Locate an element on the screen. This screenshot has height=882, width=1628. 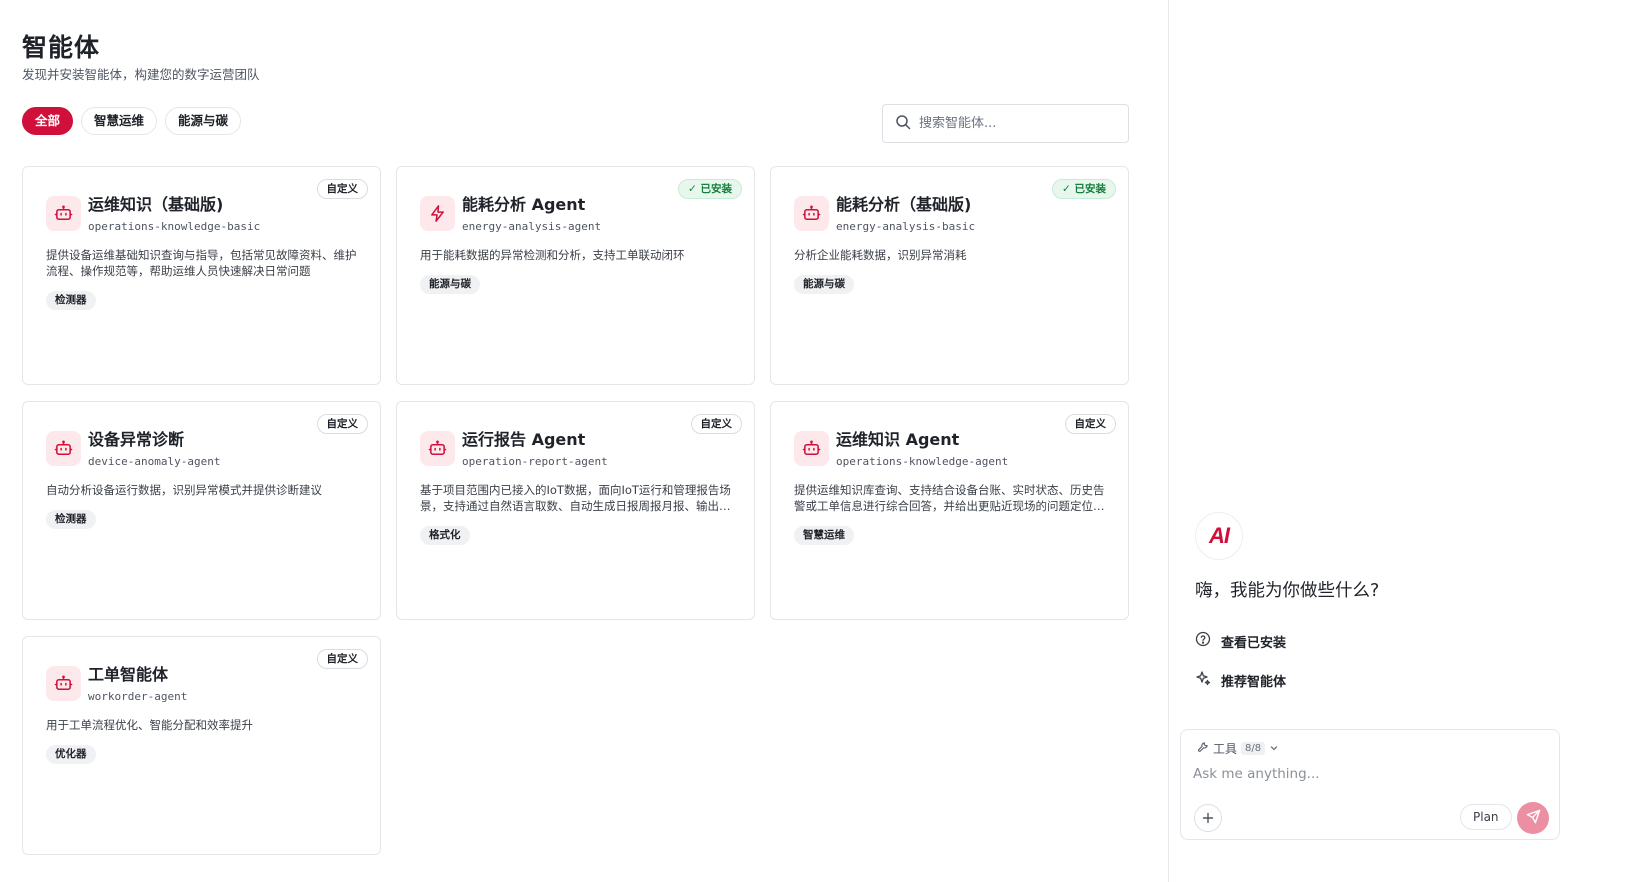
agent-slug: energy-analysis-agent is located at coordinates (532, 226).